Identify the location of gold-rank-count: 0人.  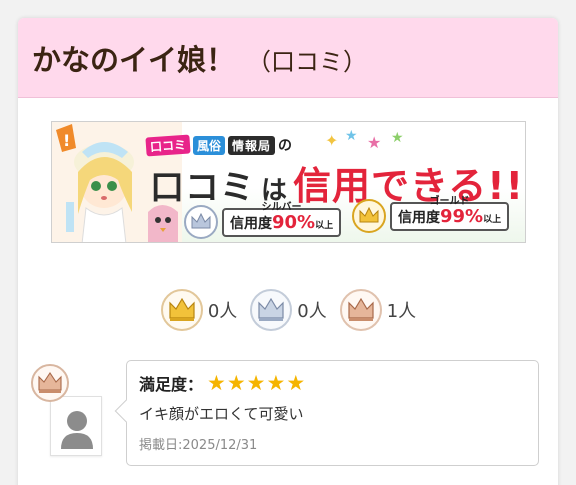
(198, 310).